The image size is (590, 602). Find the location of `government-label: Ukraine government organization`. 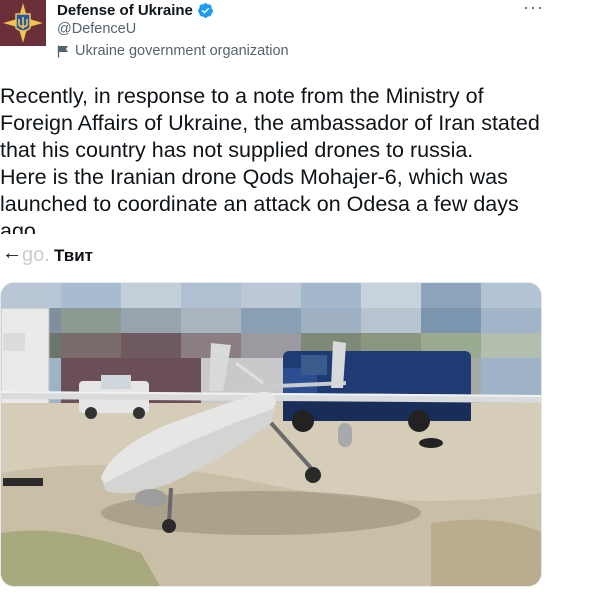

government-label: Ukraine government organization is located at coordinates (173, 51).